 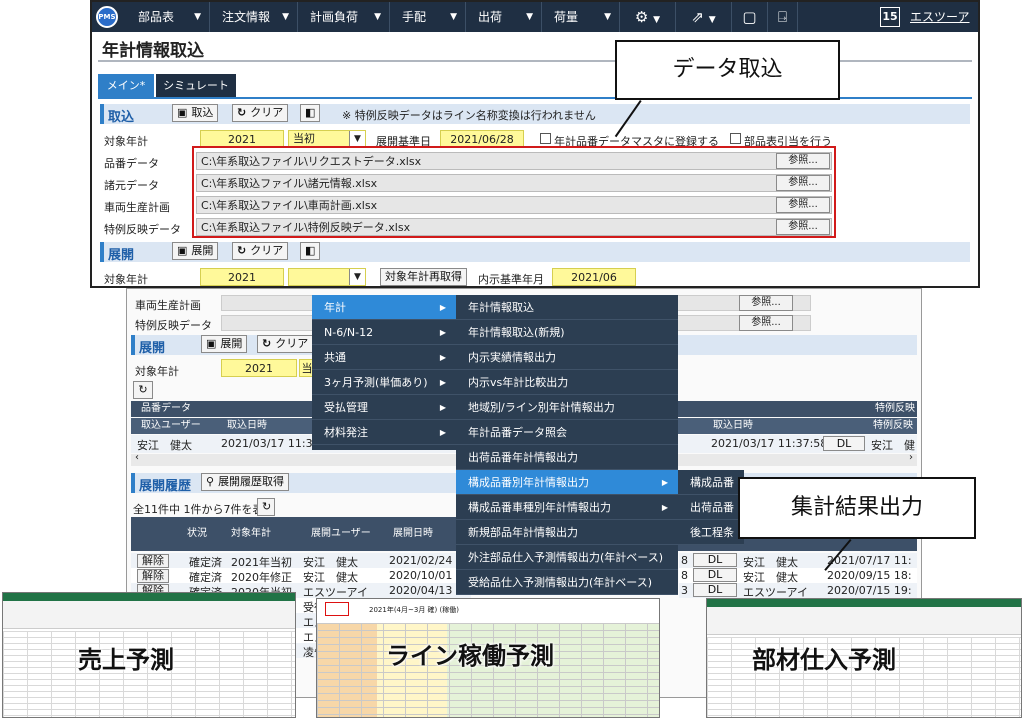 What do you see at coordinates (567, 432) in the screenshot?
I see `menu2-item: 年計品番データ照会` at bounding box center [567, 432].